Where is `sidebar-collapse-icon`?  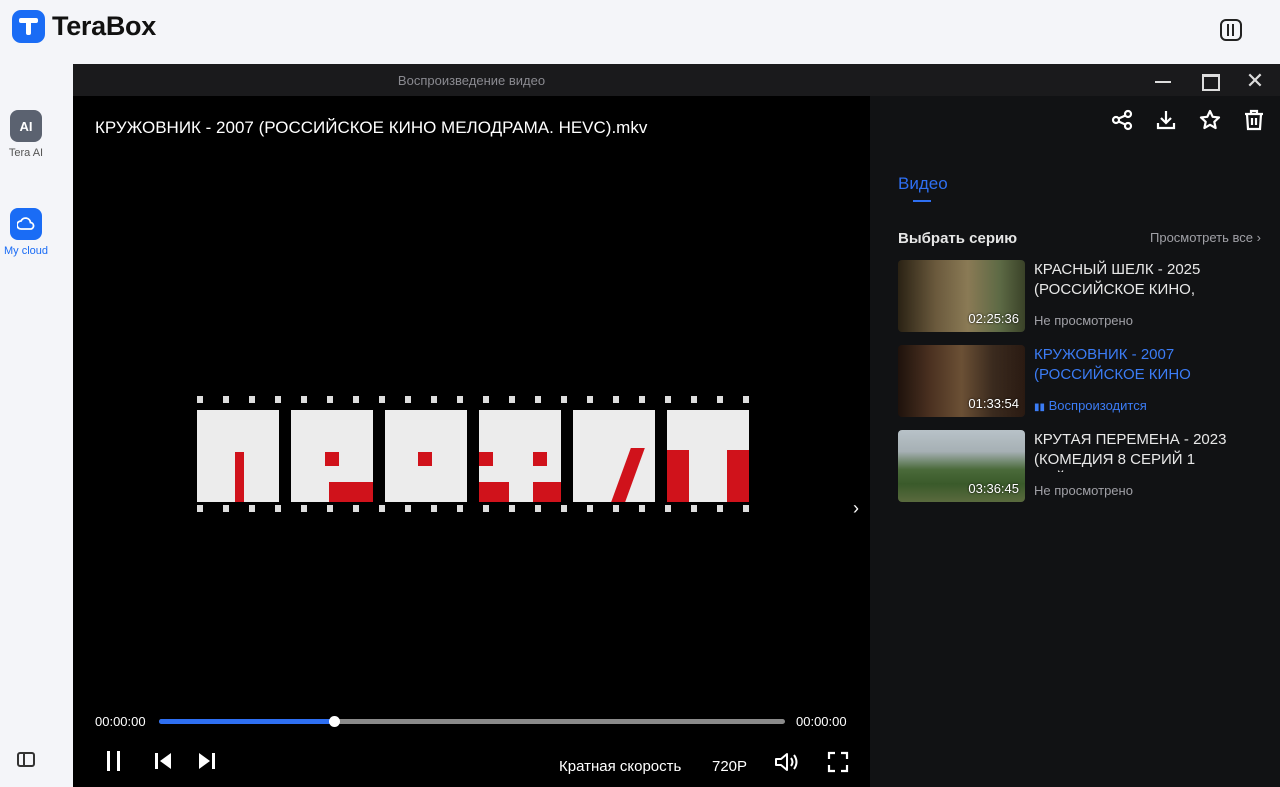
sidebar-collapse-icon is located at coordinates (26, 759).